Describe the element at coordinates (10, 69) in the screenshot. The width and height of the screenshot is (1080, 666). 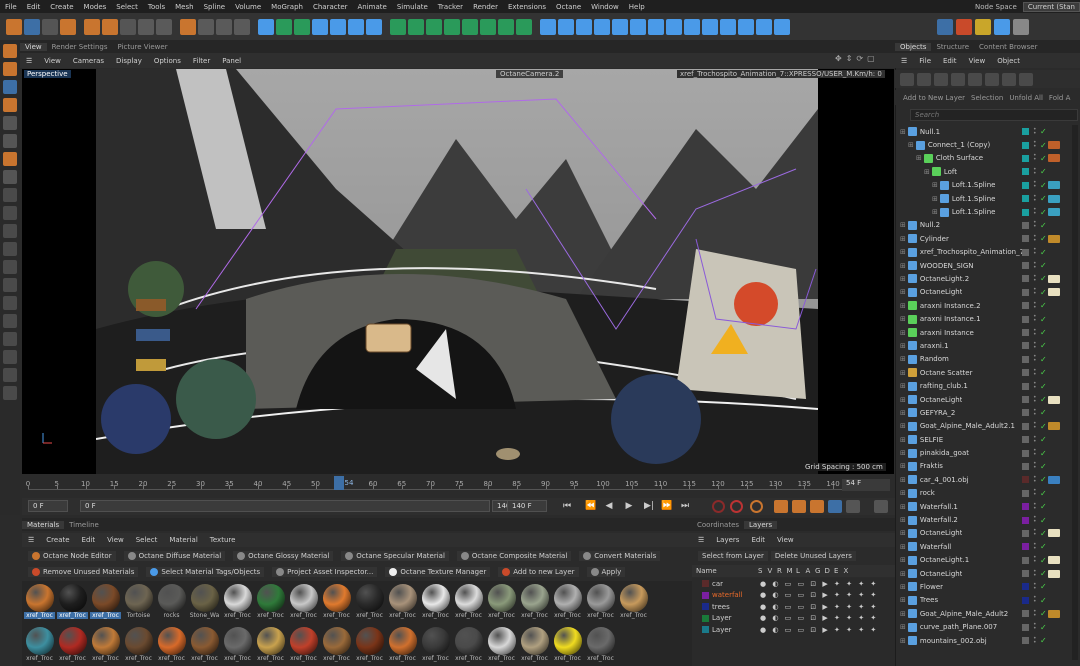
I see `left-tool-2-icon` at that location.